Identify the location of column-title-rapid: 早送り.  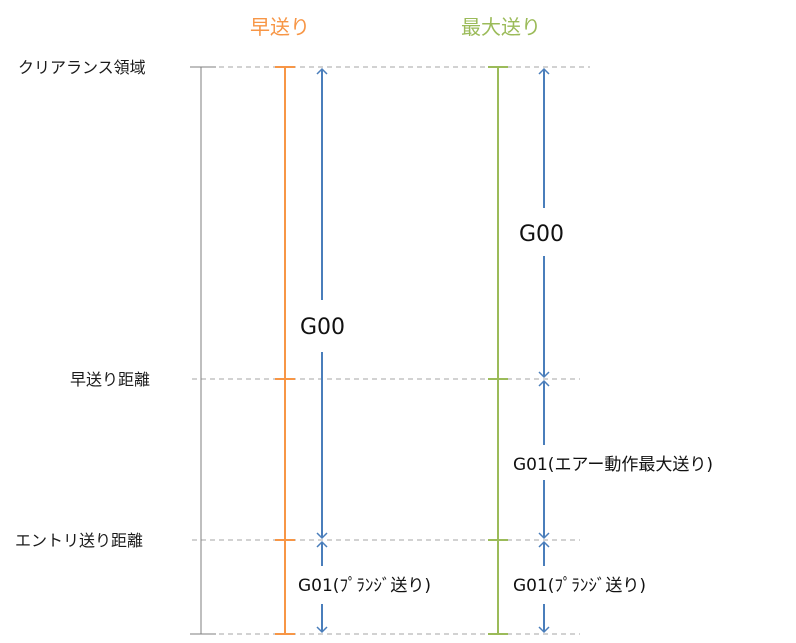
(280, 27).